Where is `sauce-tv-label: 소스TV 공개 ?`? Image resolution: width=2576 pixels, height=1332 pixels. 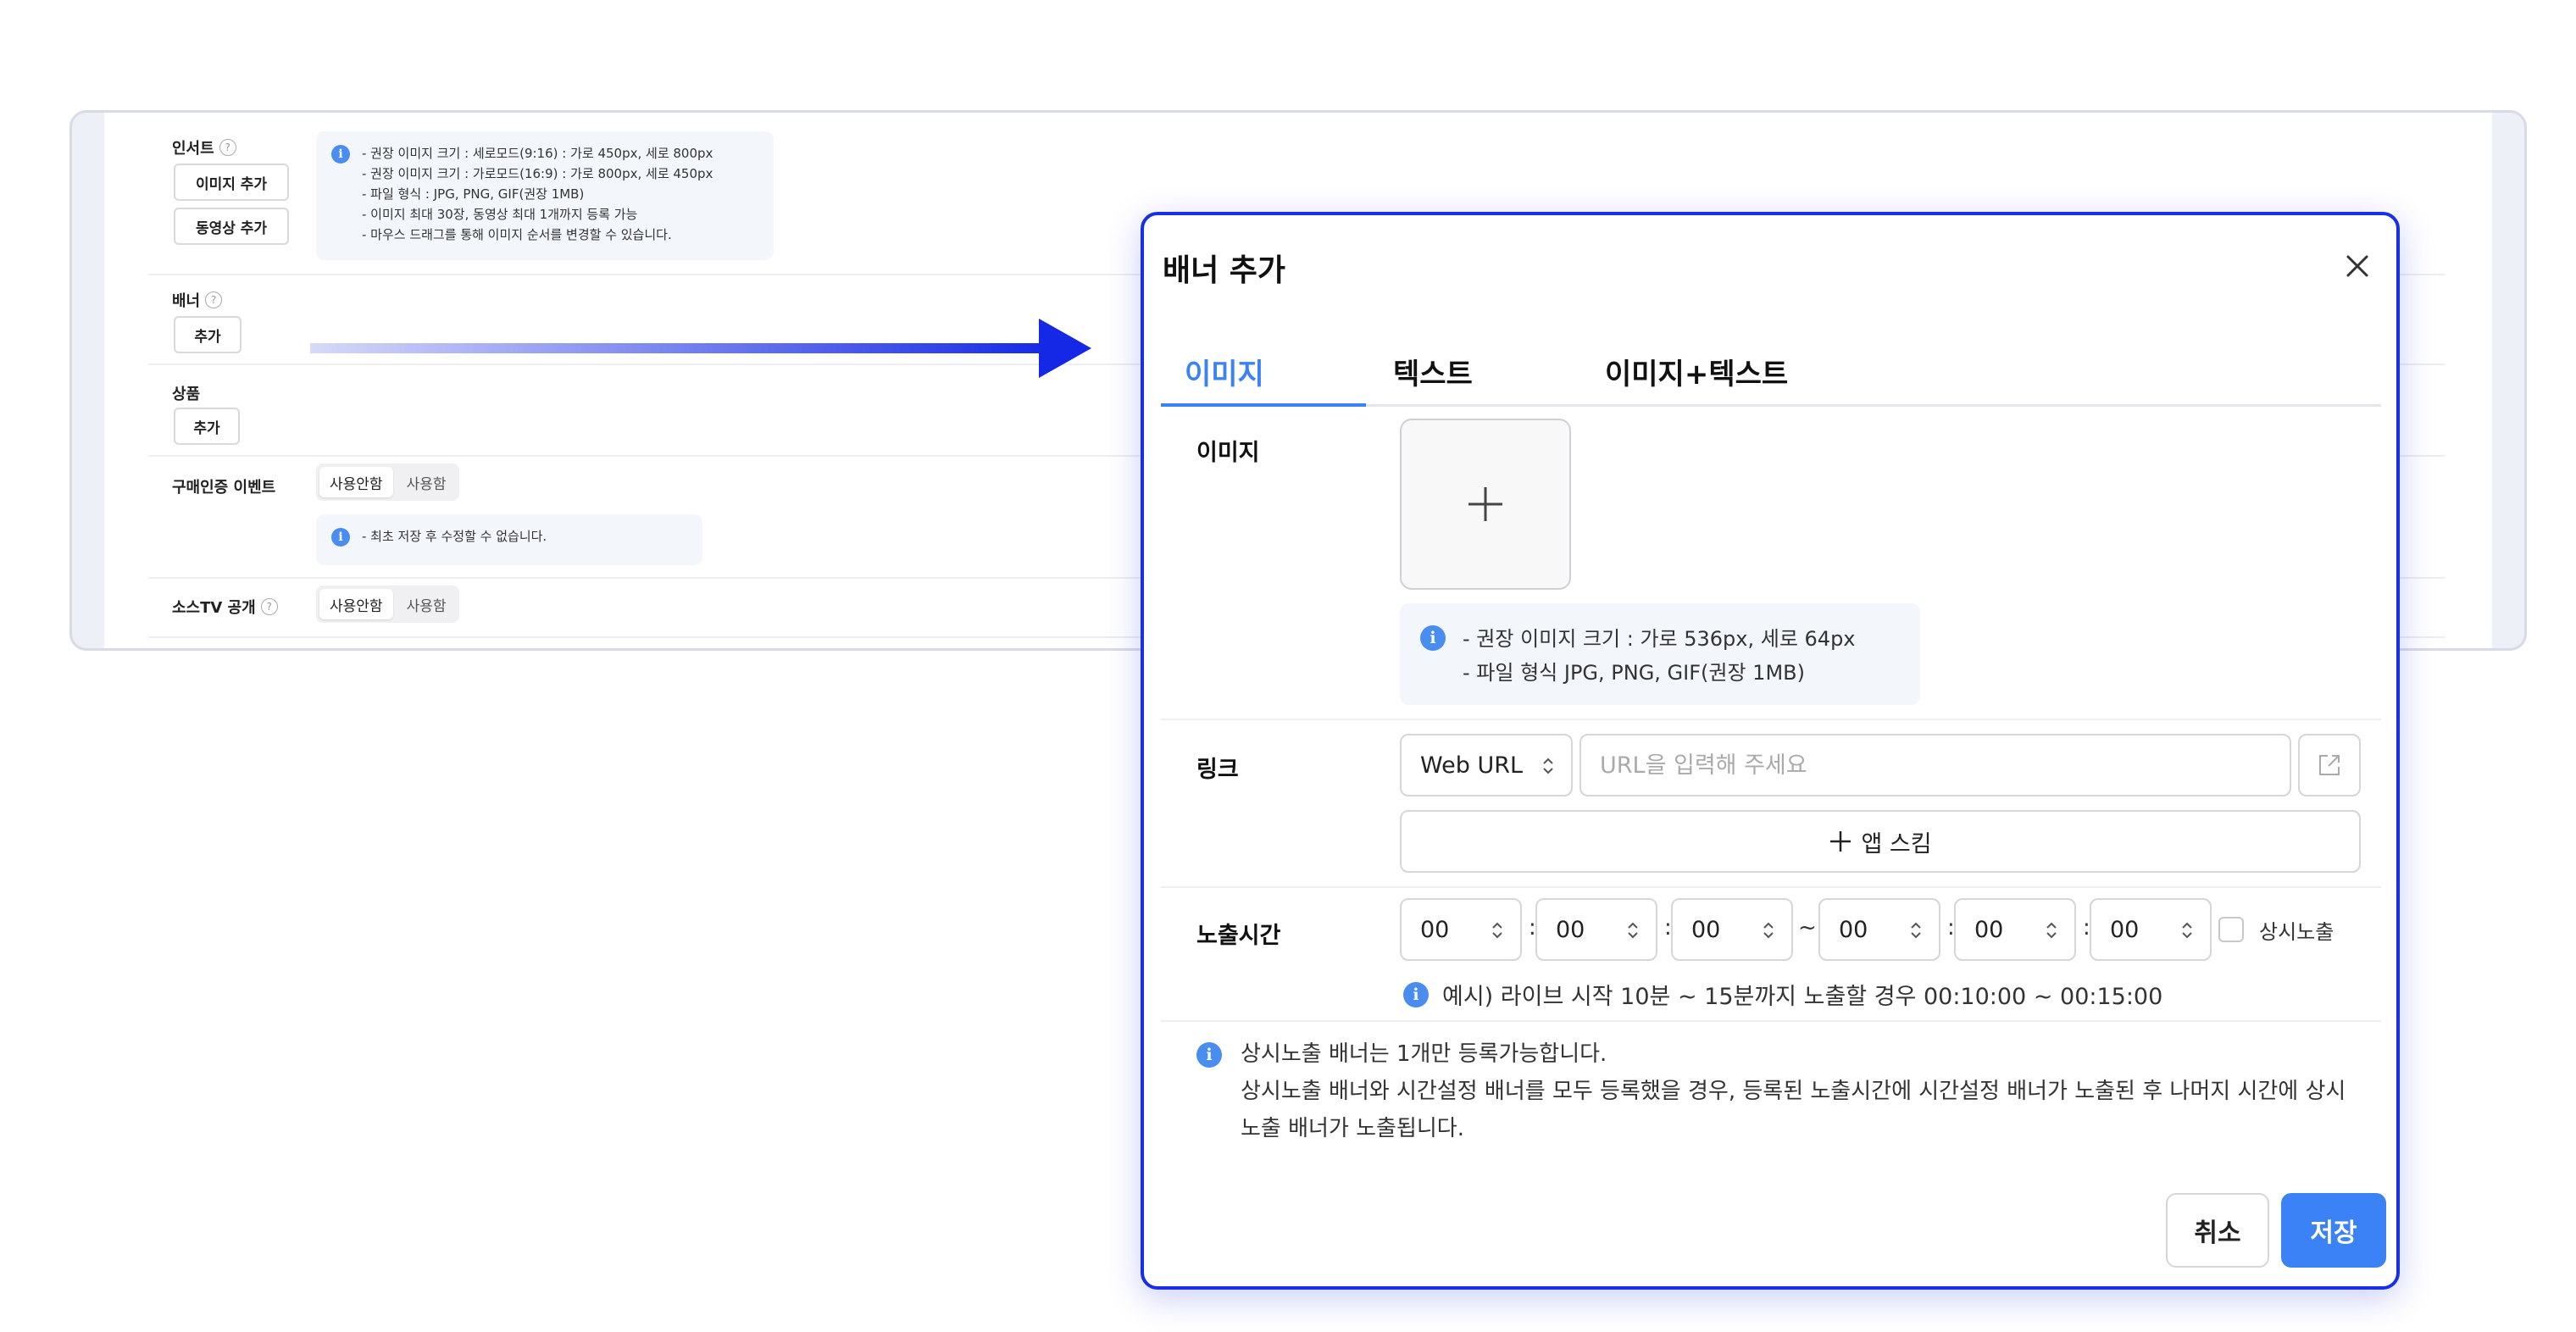
sauce-tv-label: 소스TV 공개 ? is located at coordinates (225, 607).